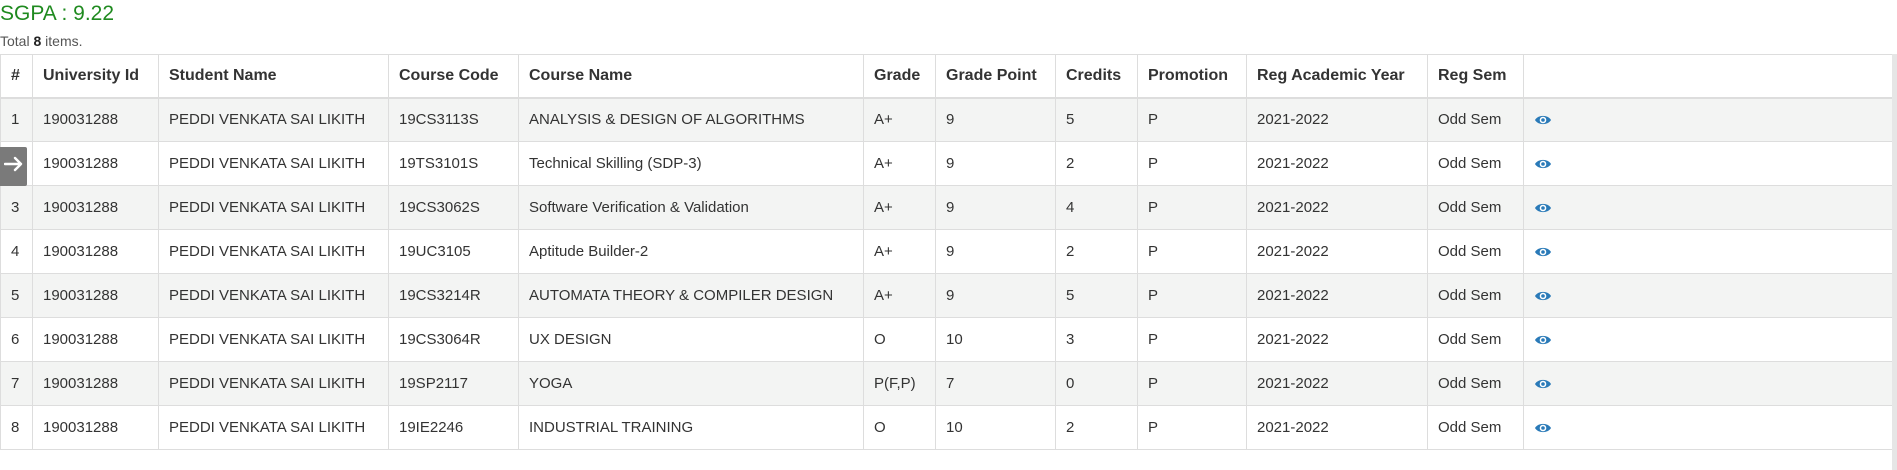 This screenshot has height=470, width=1897. What do you see at coordinates (1096, 339) in the screenshot?
I see `cell-credits: 3` at bounding box center [1096, 339].